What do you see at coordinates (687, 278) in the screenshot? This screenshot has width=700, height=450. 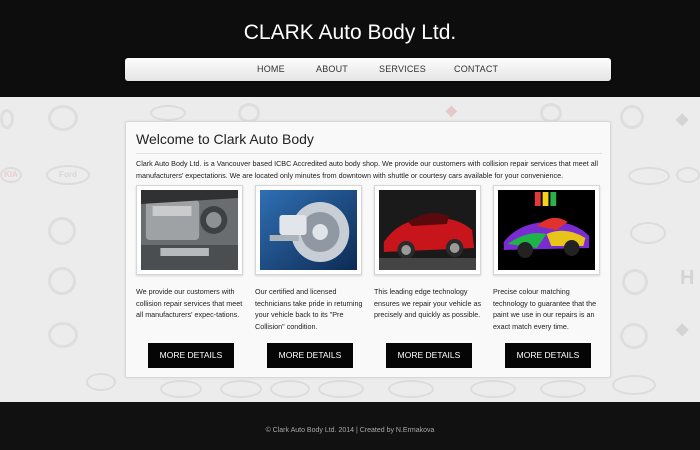 I see `honda-logo-icon: H` at bounding box center [687, 278].